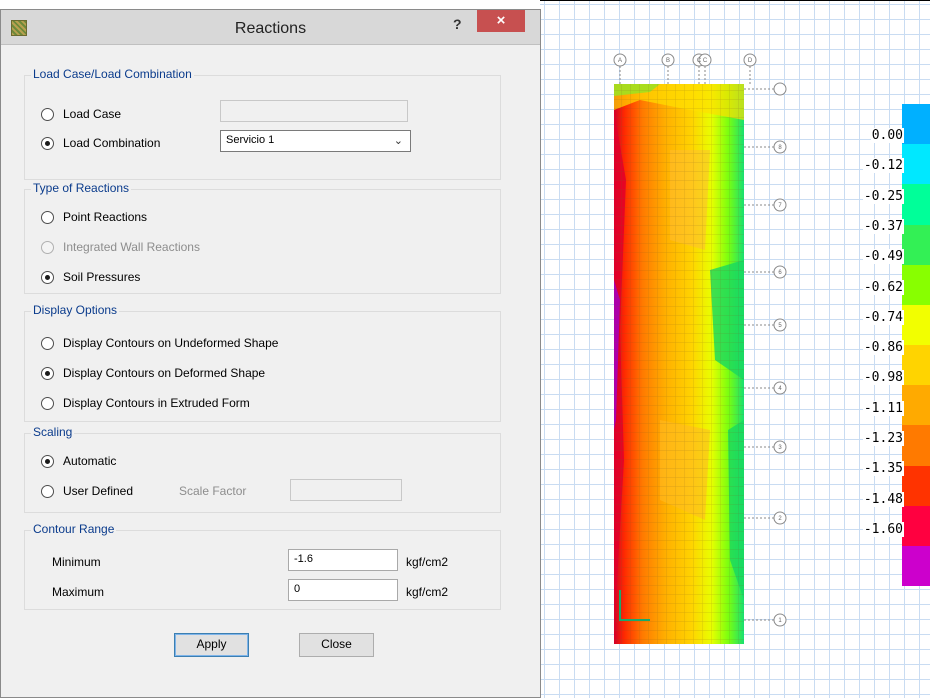 The image size is (930, 698). What do you see at coordinates (102, 277) in the screenshot?
I see `radio-label: Soil Pressures` at bounding box center [102, 277].